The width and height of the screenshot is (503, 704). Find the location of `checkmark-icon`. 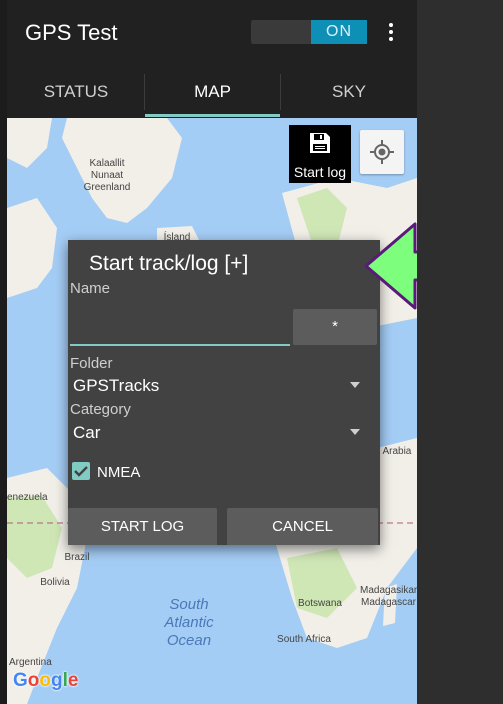

checkmark-icon is located at coordinates (81, 471).